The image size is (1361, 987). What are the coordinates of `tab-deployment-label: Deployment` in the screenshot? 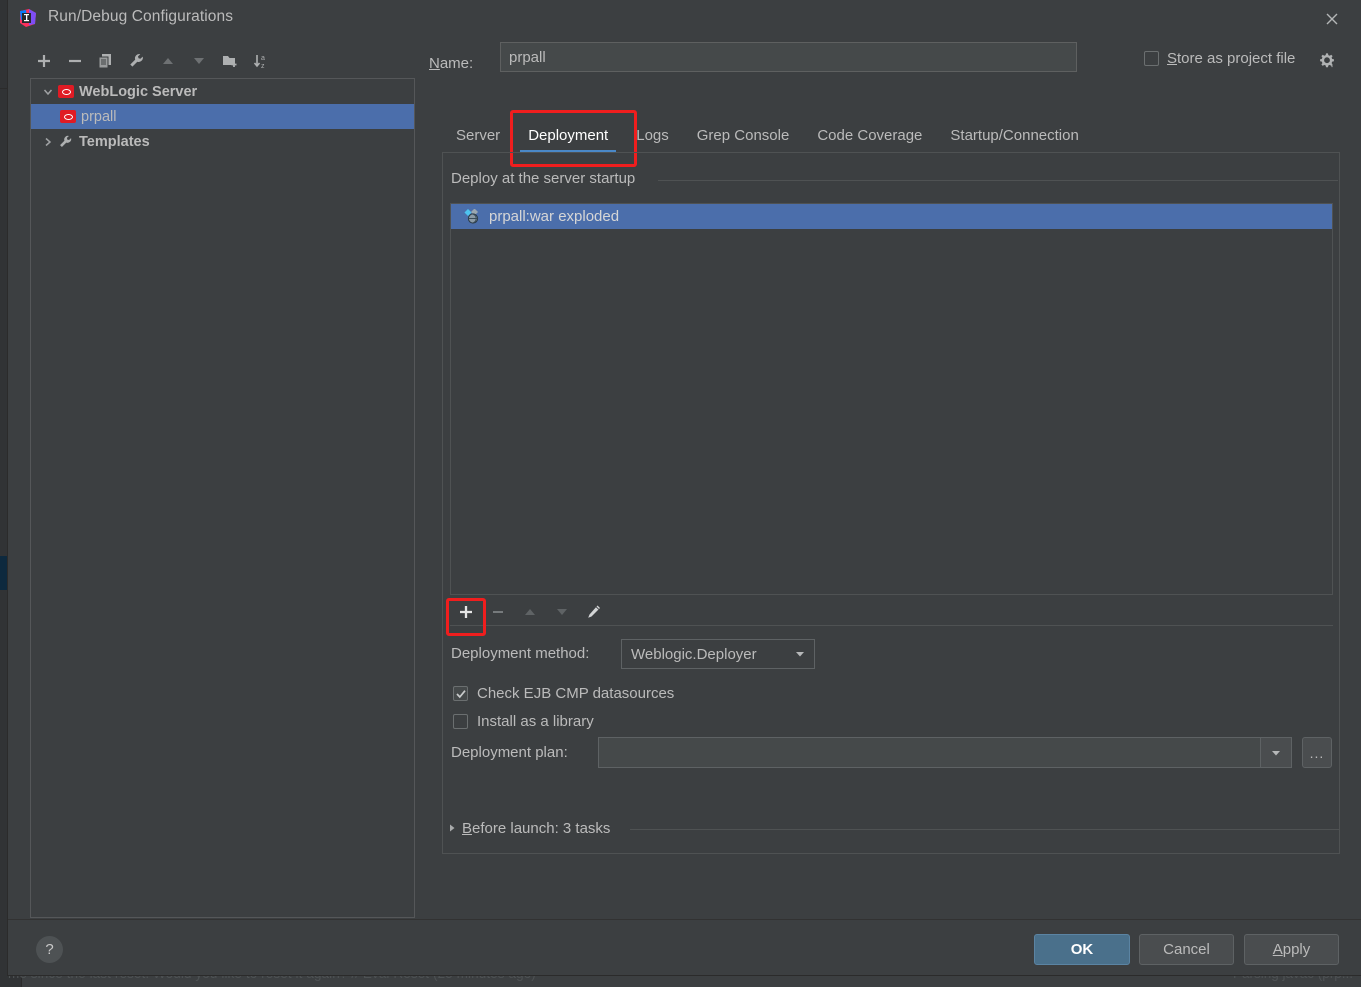 It's located at (568, 135).